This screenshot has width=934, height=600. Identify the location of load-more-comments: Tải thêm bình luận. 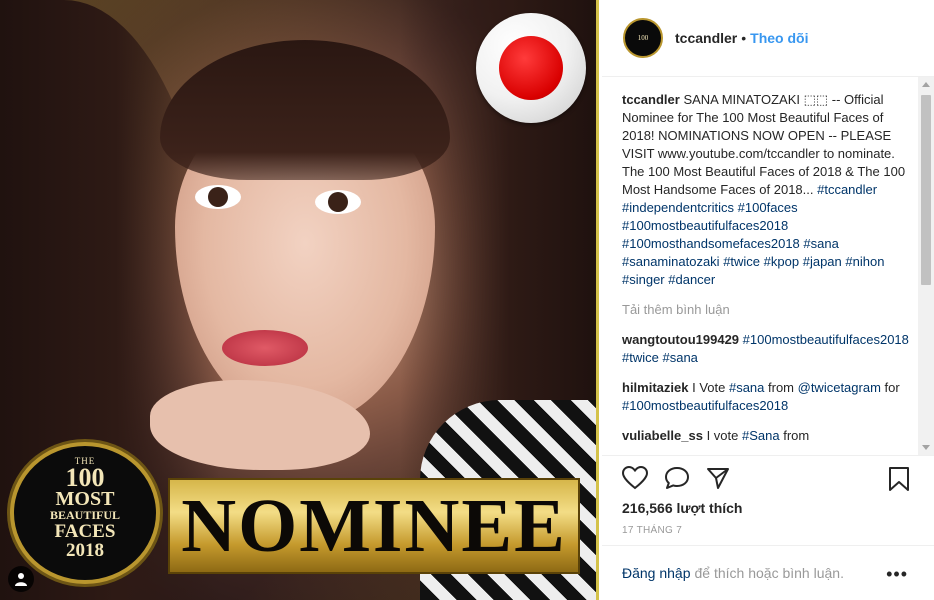
(770, 310).